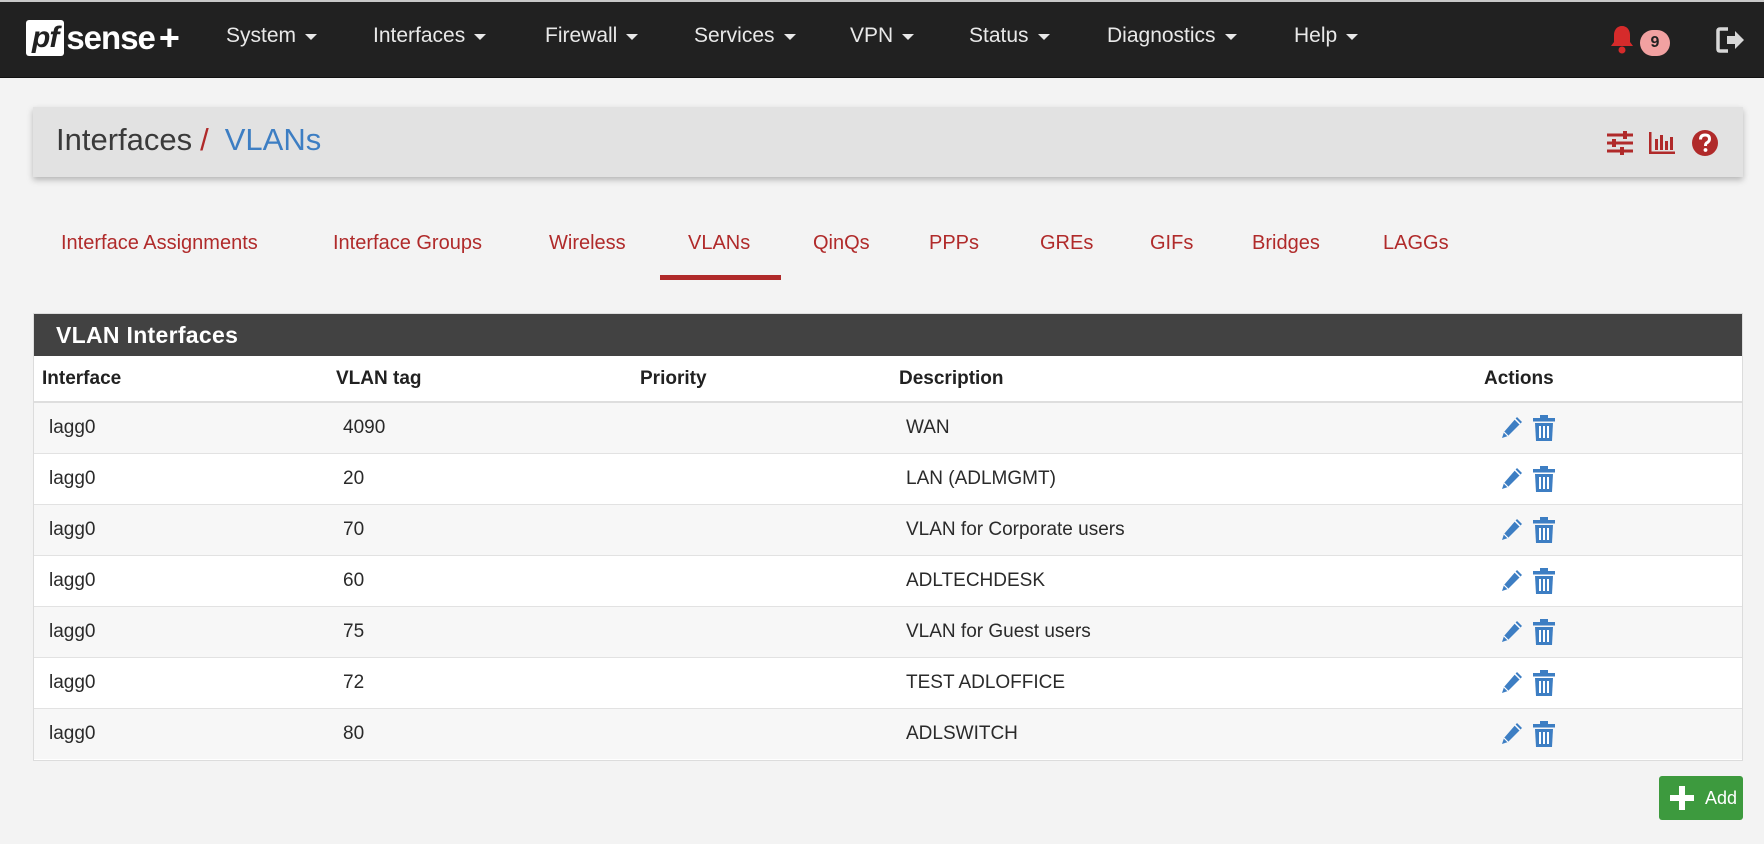  I want to click on column-header-actions: Actions, so click(1609, 379).